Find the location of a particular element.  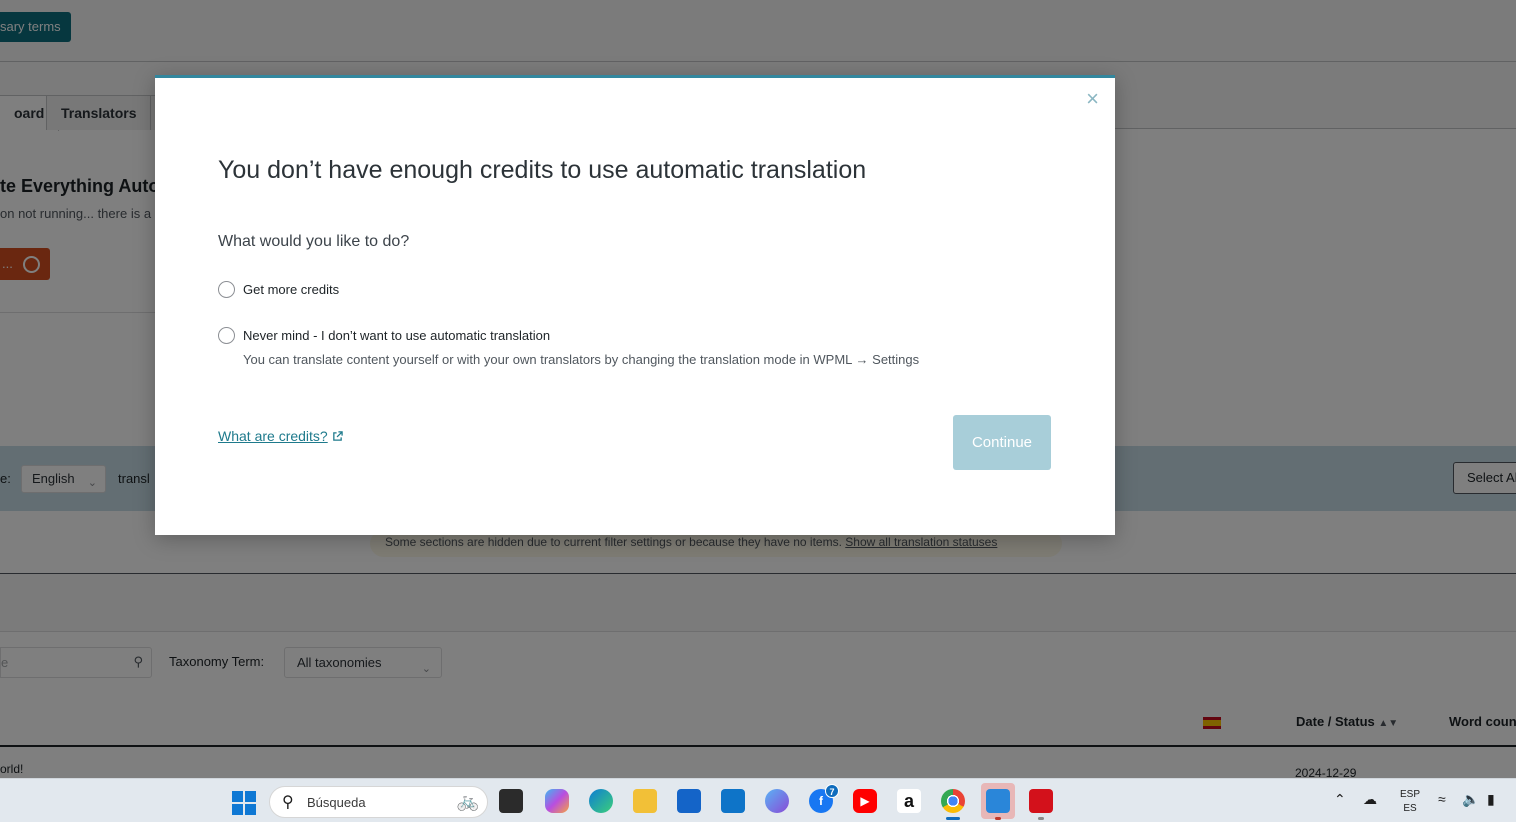

notification-badge: 7 is located at coordinates (832, 791).